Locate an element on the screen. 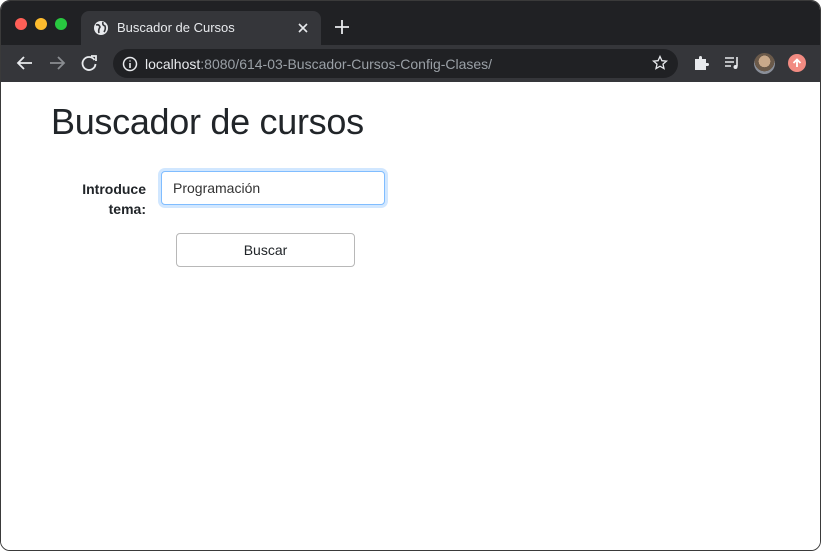  minimize-window-button is located at coordinates (41, 24).